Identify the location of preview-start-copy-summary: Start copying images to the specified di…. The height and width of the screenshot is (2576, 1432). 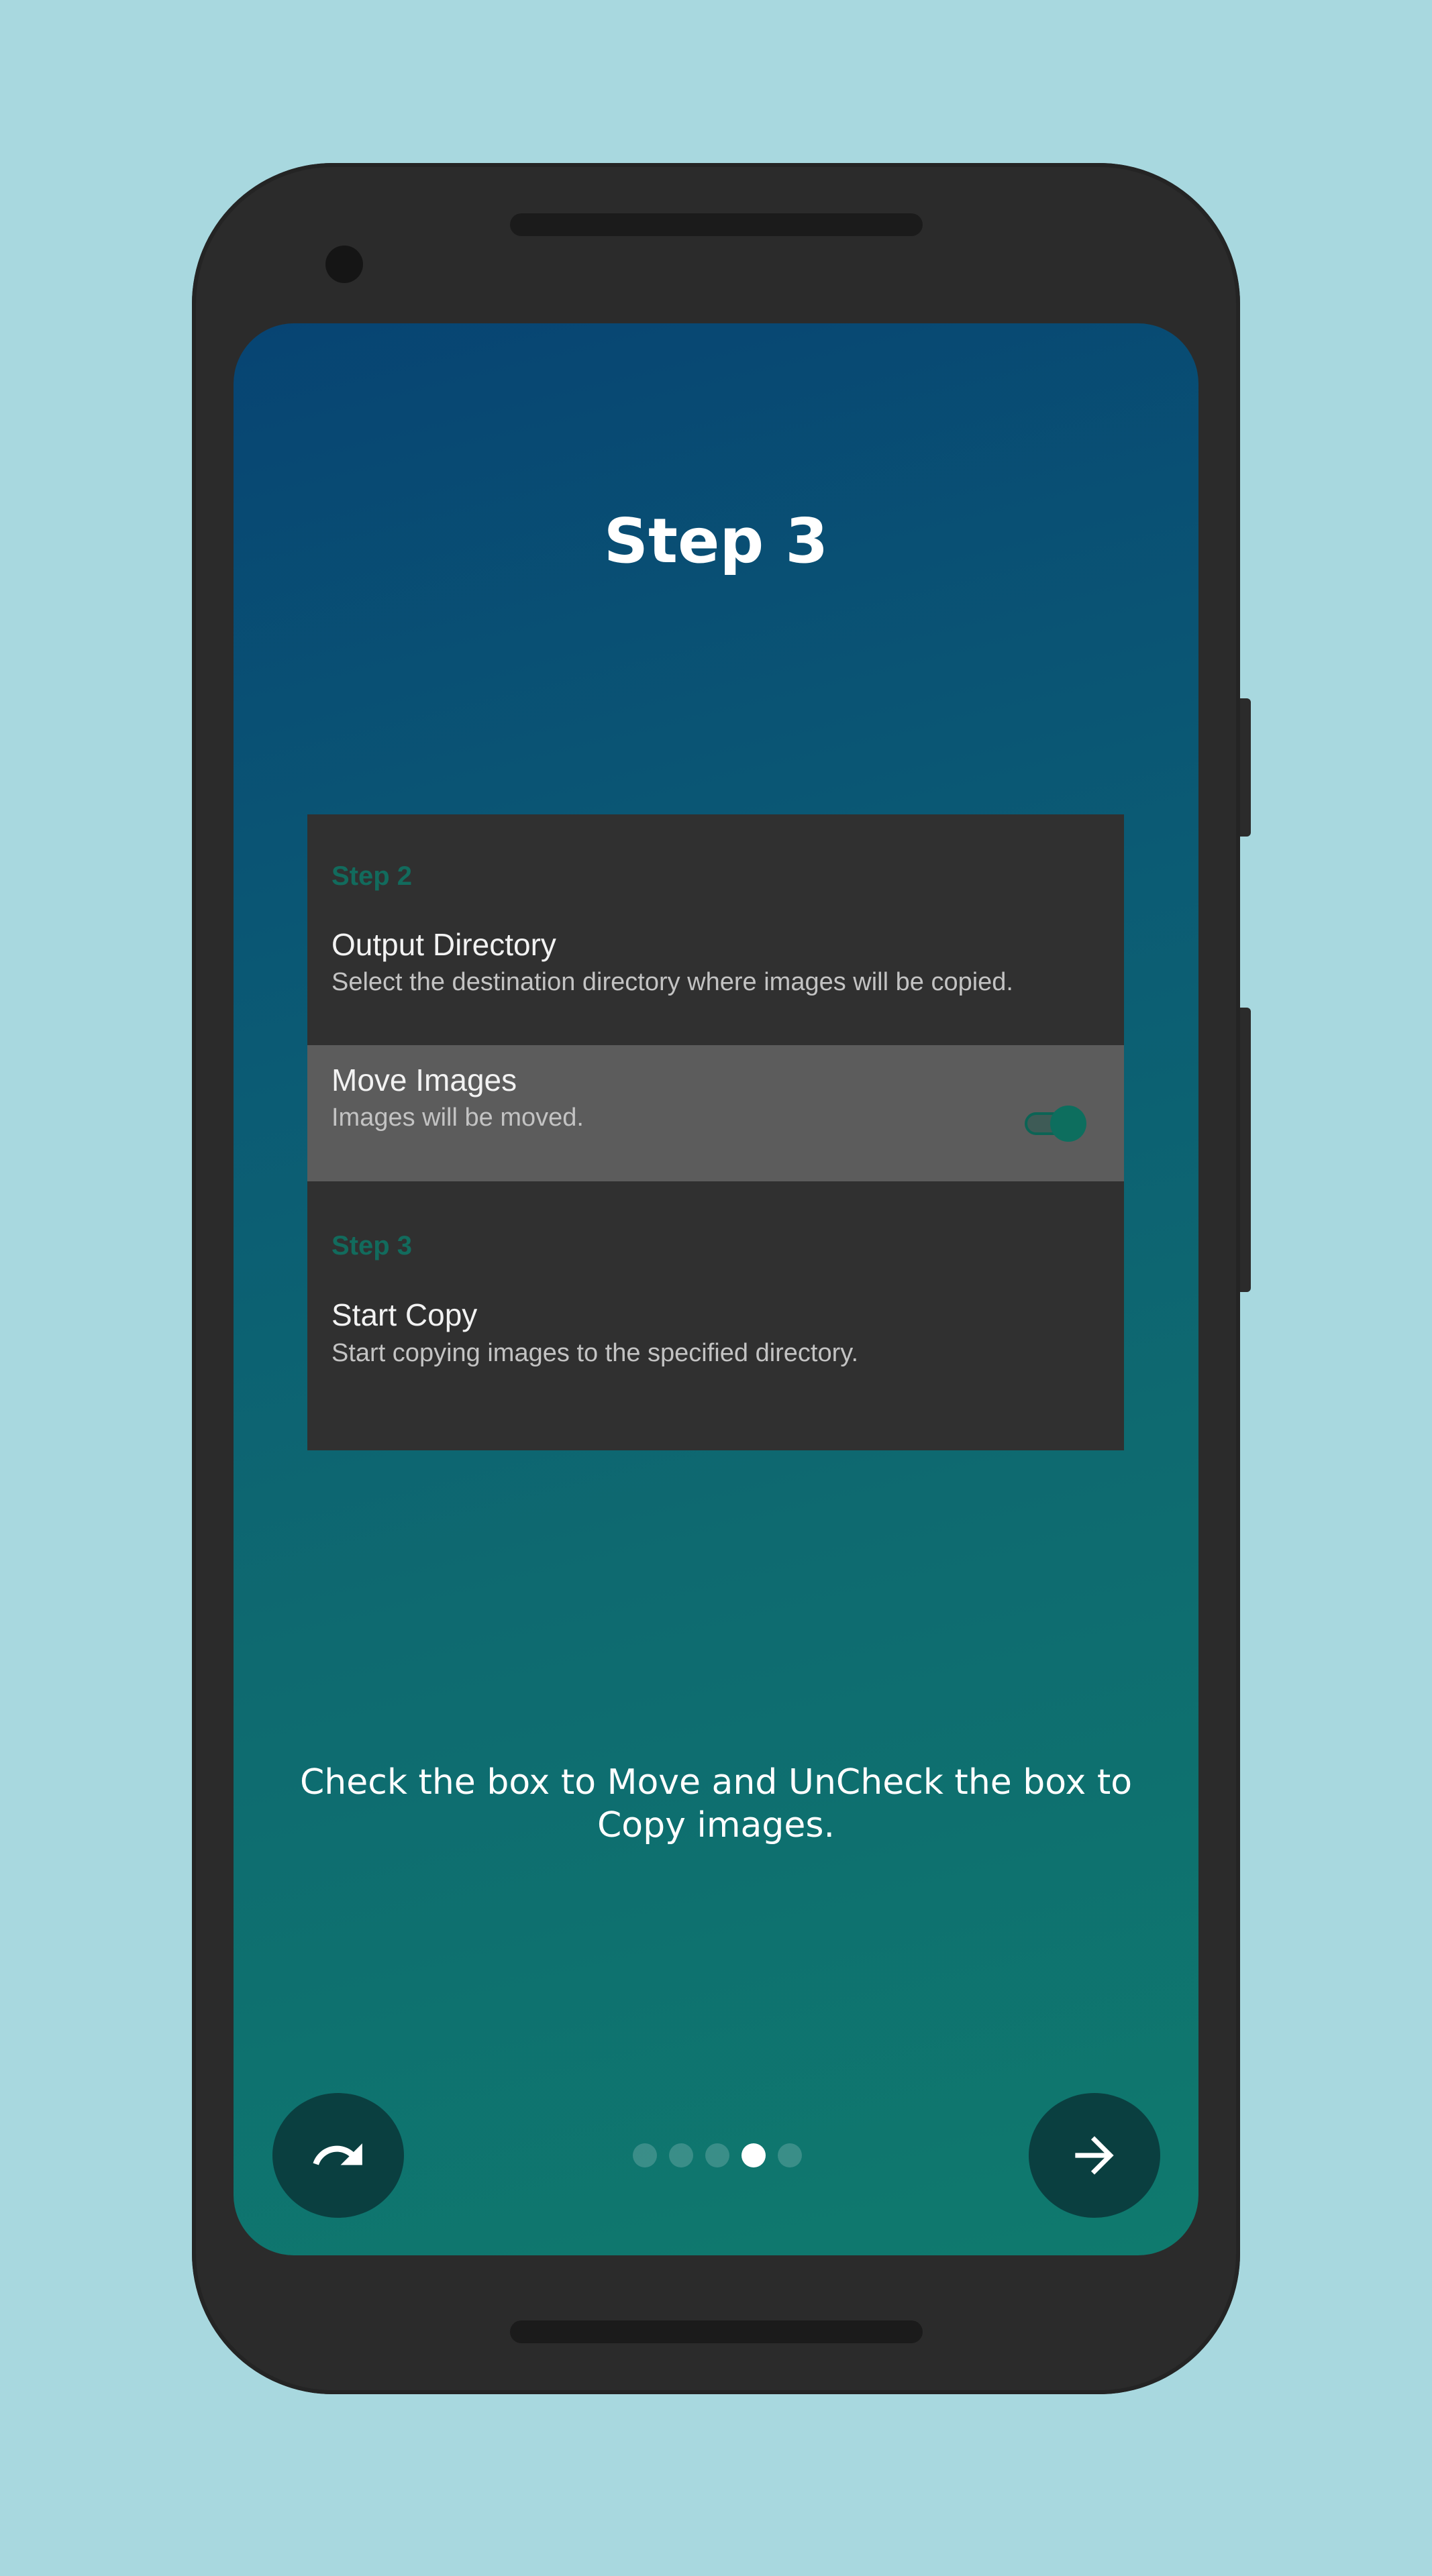
(595, 1353).